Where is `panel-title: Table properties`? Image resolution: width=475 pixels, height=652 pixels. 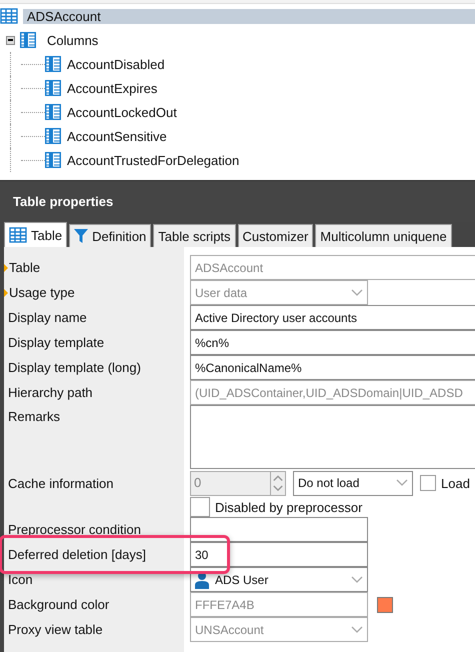
panel-title: Table properties is located at coordinates (63, 201).